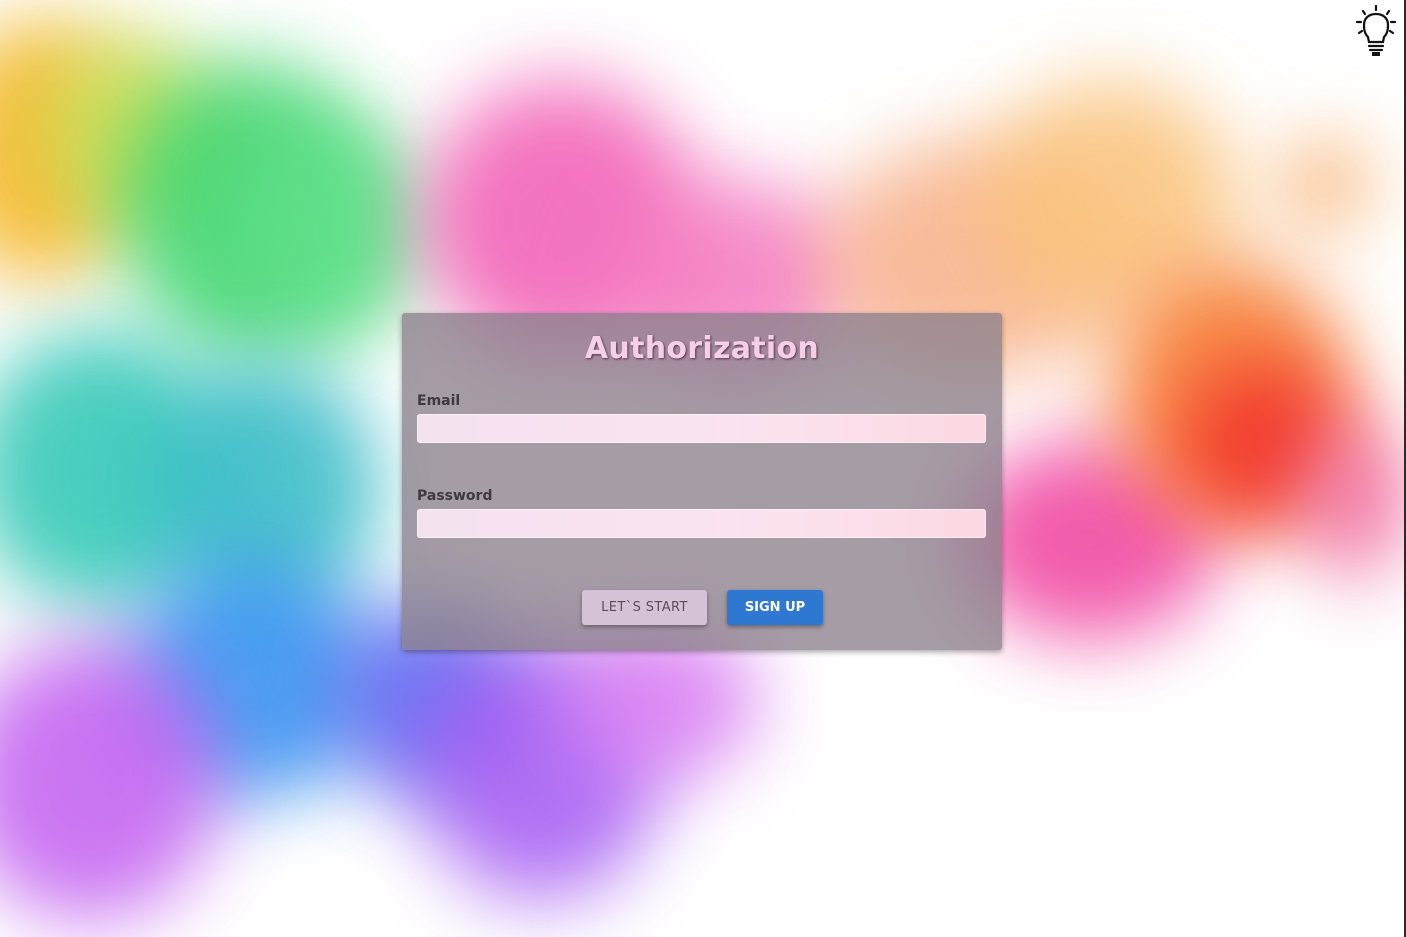 The image size is (1406, 937). What do you see at coordinates (439, 401) in the screenshot?
I see `email-label: Email` at bounding box center [439, 401].